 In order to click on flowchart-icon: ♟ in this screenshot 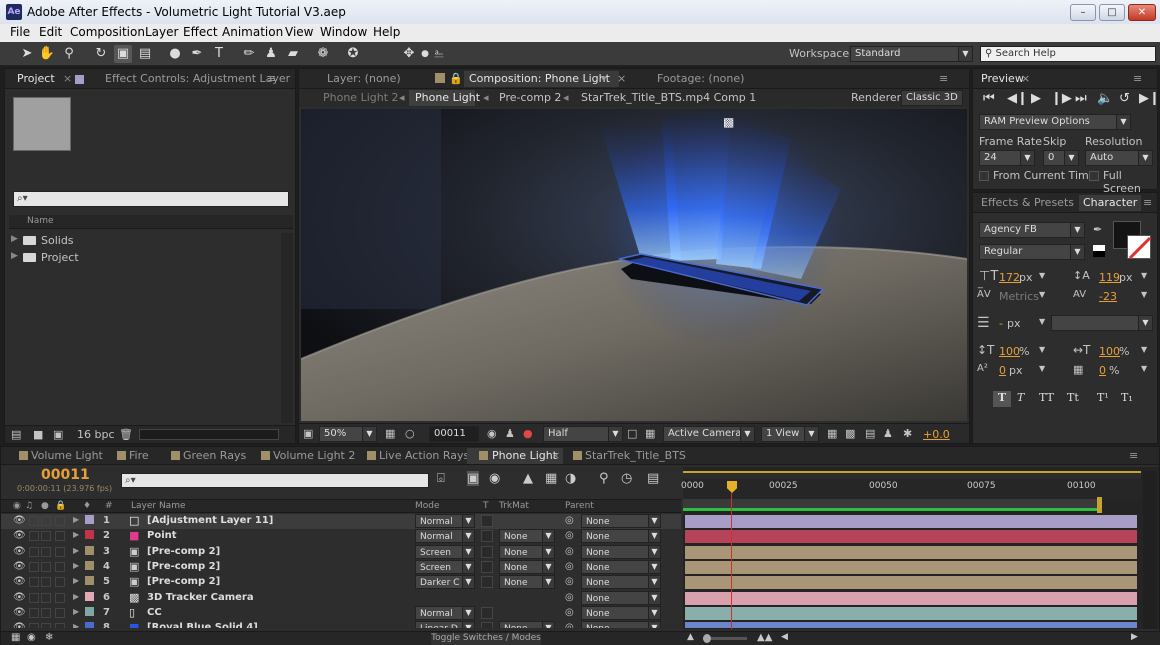, I will do `click(888, 433)`.